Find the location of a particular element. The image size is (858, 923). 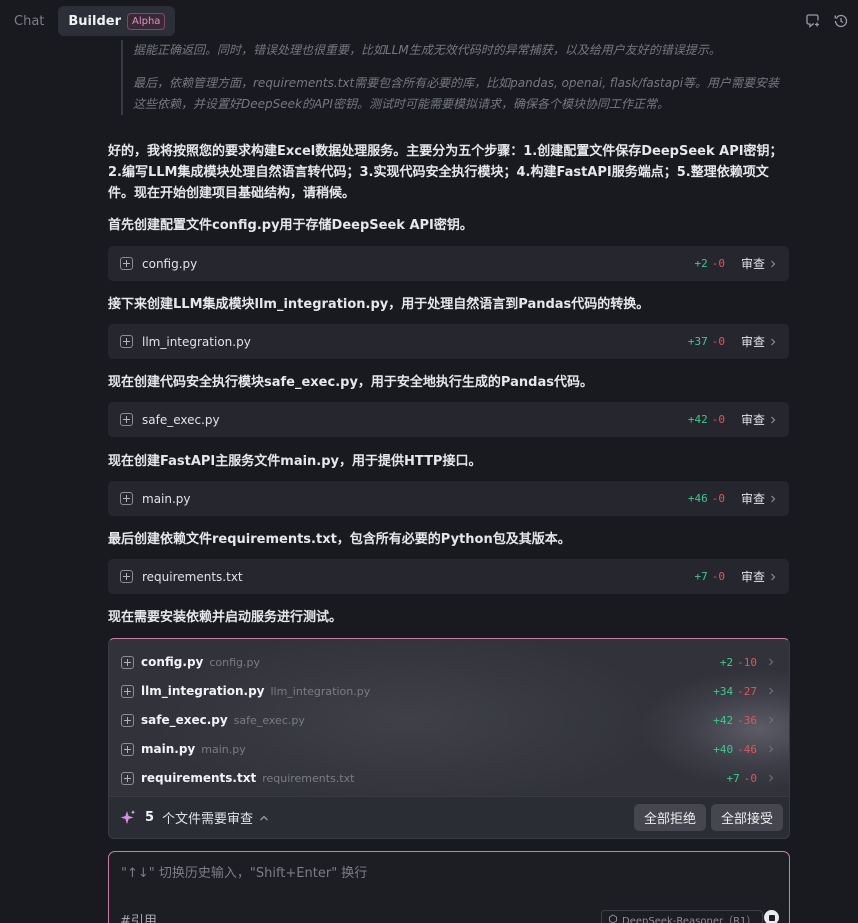

model-name: DeepSeek-Reasoner（R1） is located at coordinates (689, 919).